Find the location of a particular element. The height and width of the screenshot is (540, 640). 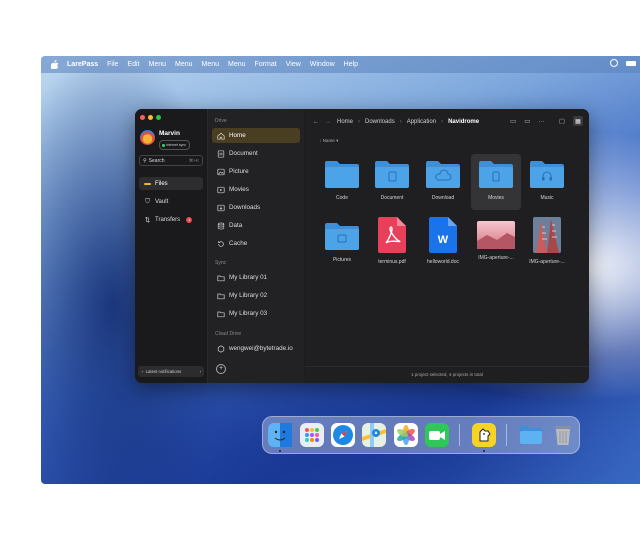

sidebar-item-cloud-account: wengwei@bytetrade.io is located at coordinates (256, 348).